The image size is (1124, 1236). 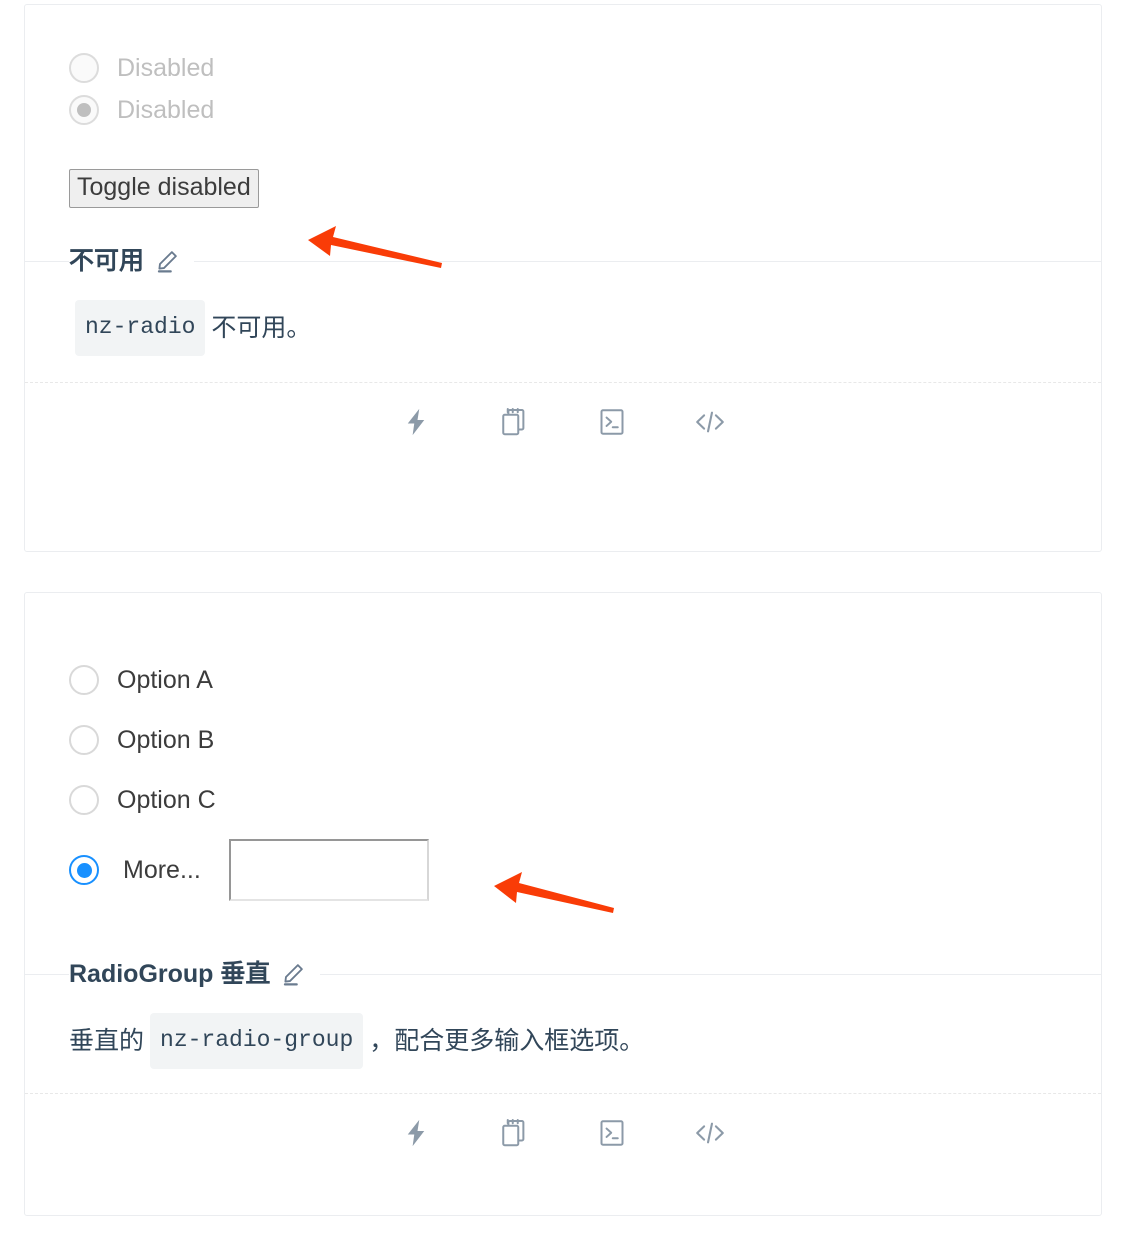 I want to click on demo-actions-radiogroup, so click(x=563, y=1132).